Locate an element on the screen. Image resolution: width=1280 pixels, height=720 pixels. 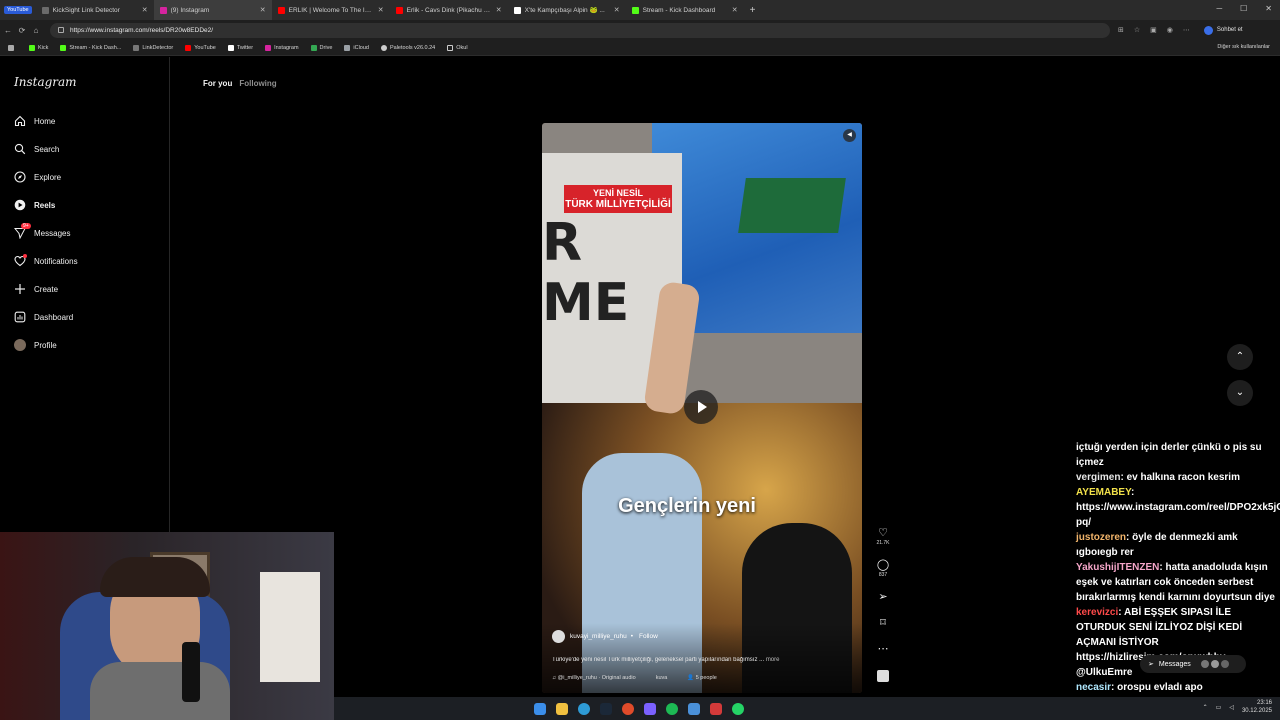
chat-username: kerevizci is located at coordinates (1097, 612).